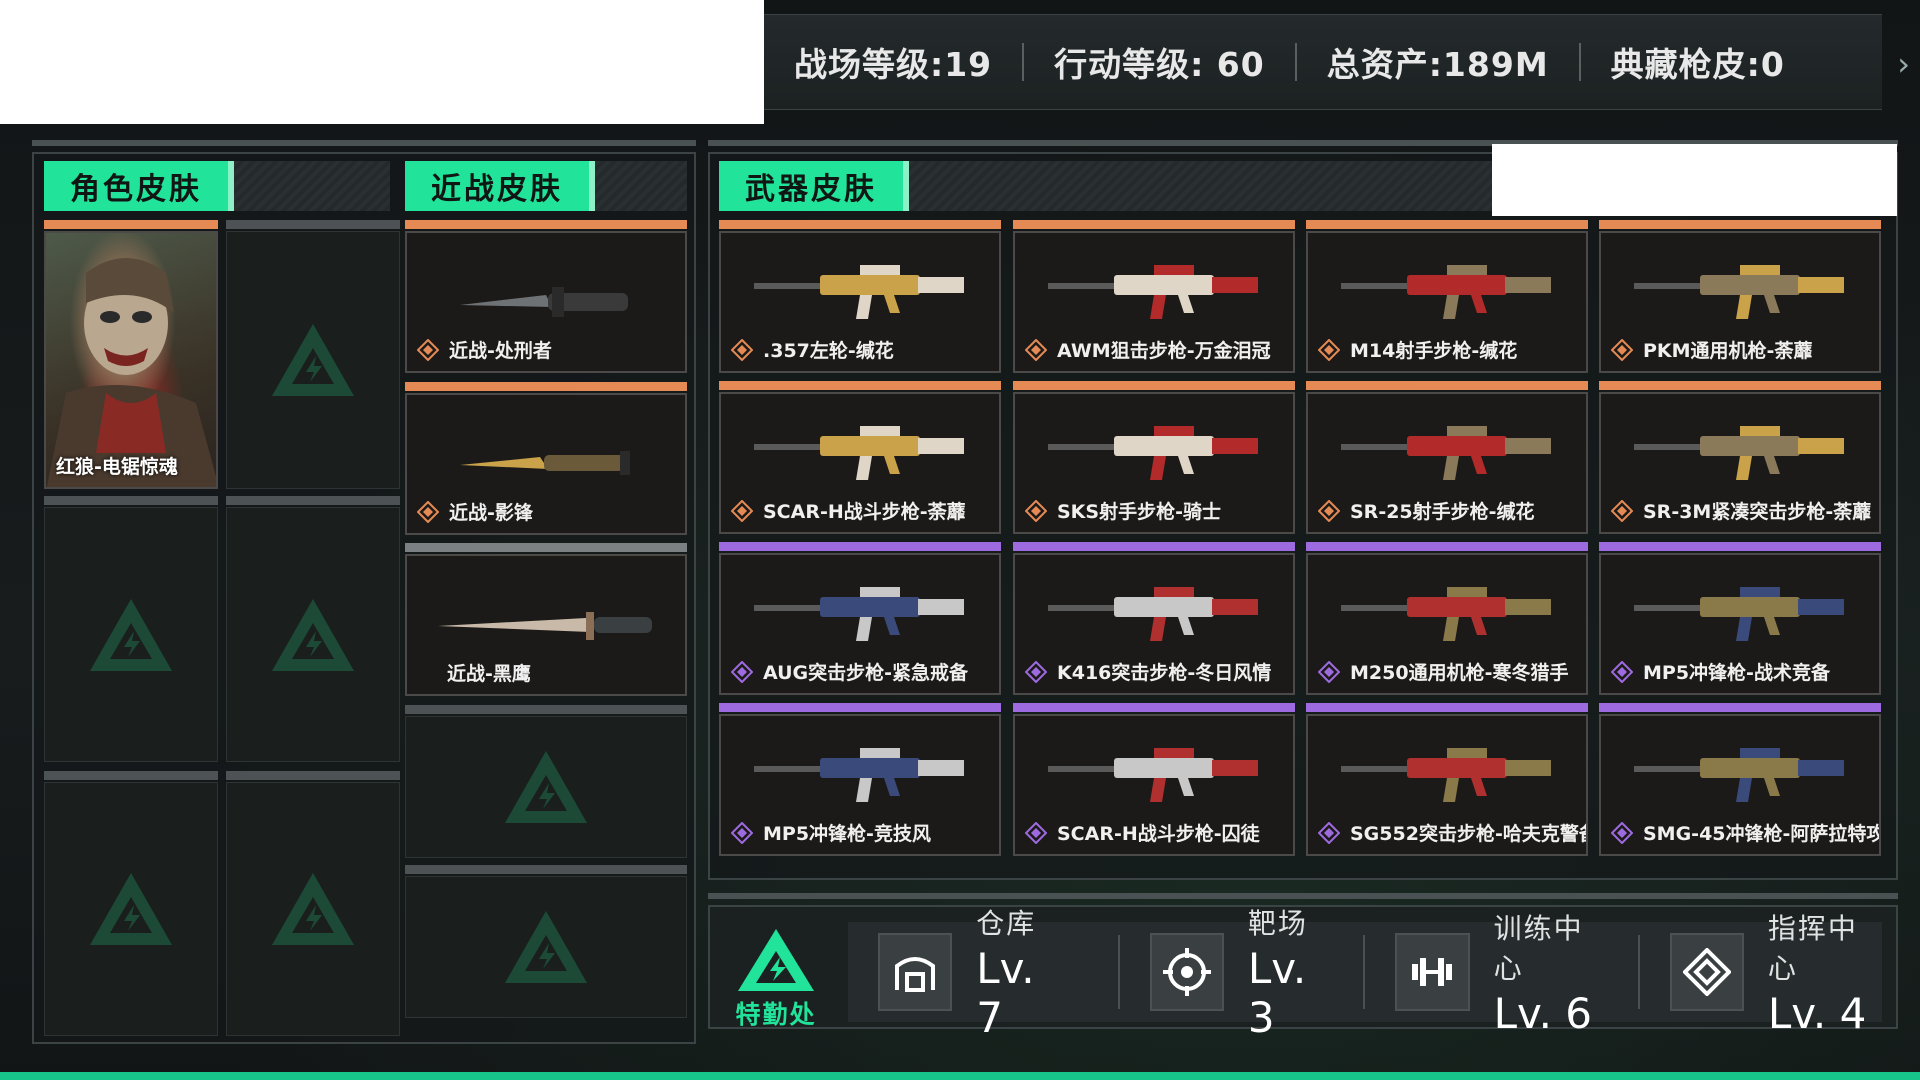  I want to click on tab-character-skins: 角色皮肤, so click(217, 186).